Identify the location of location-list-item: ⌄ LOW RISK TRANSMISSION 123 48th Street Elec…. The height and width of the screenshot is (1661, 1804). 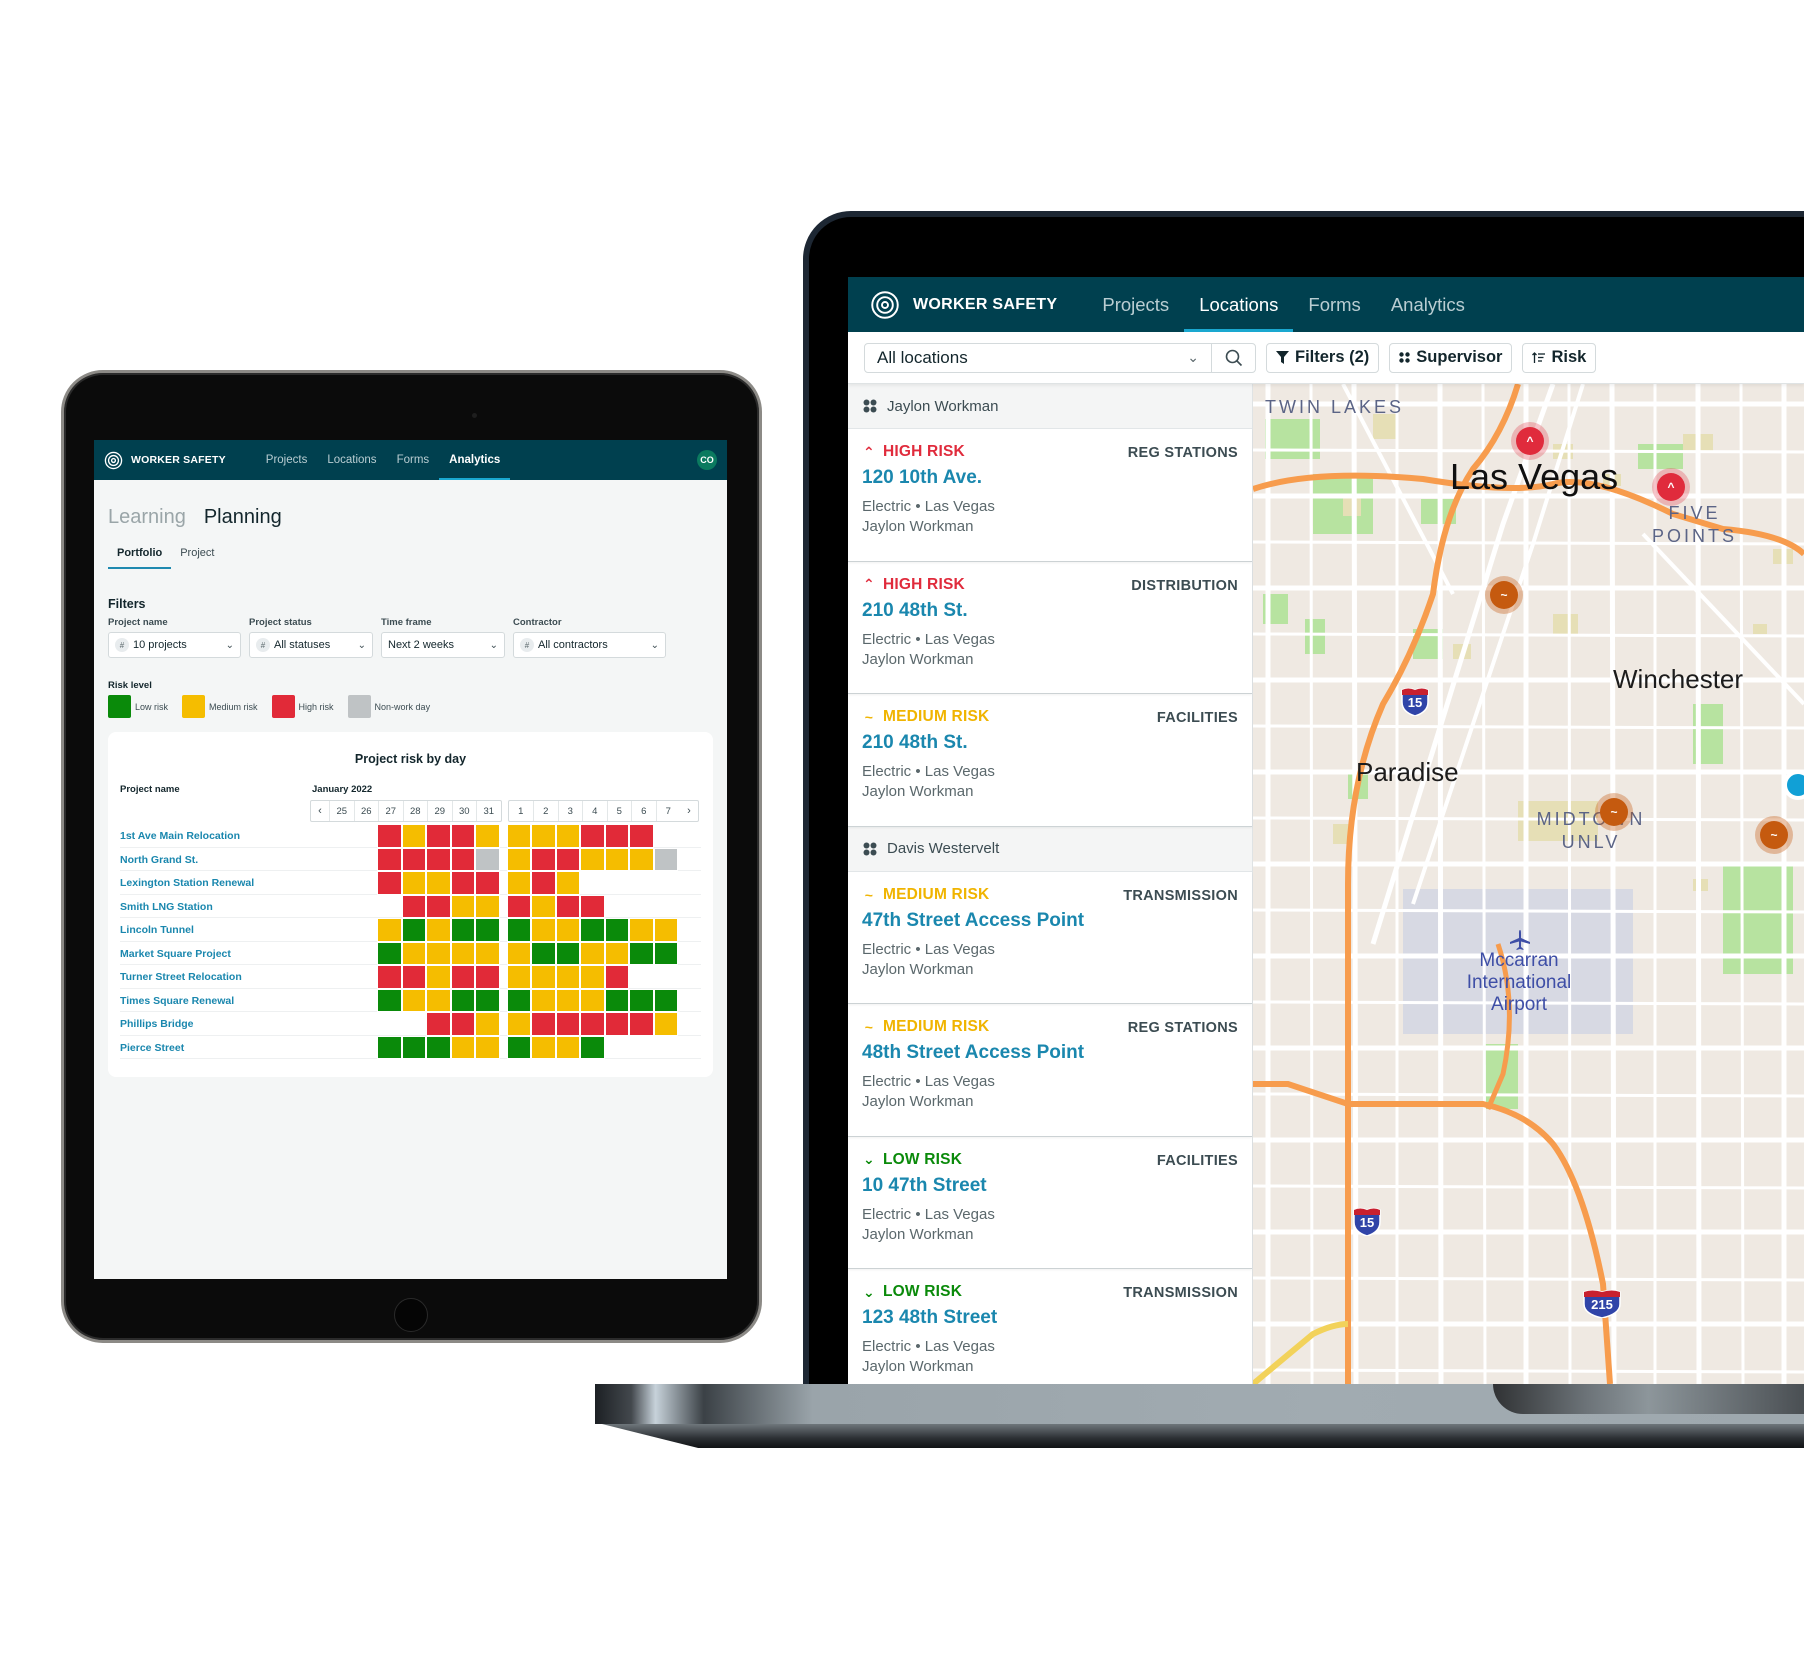
(1050, 1326).